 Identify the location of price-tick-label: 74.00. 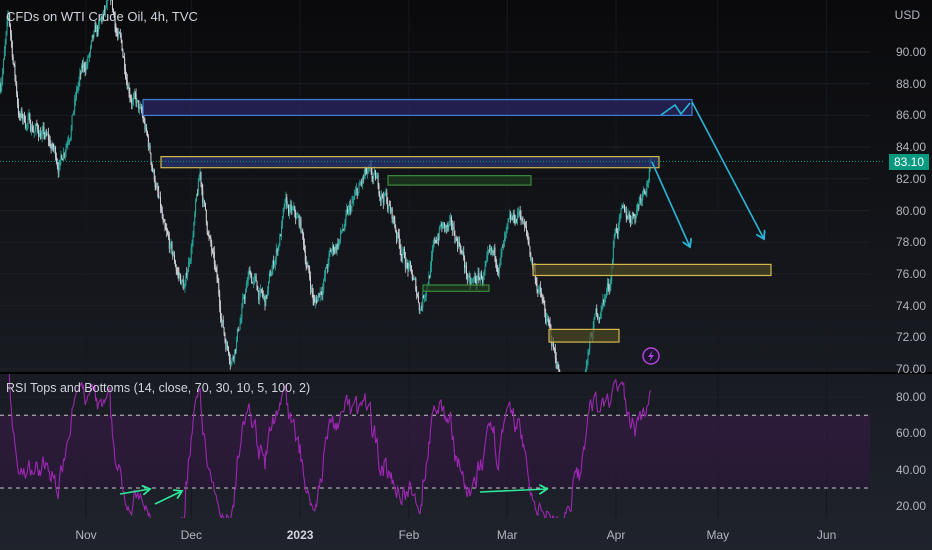
(910, 305).